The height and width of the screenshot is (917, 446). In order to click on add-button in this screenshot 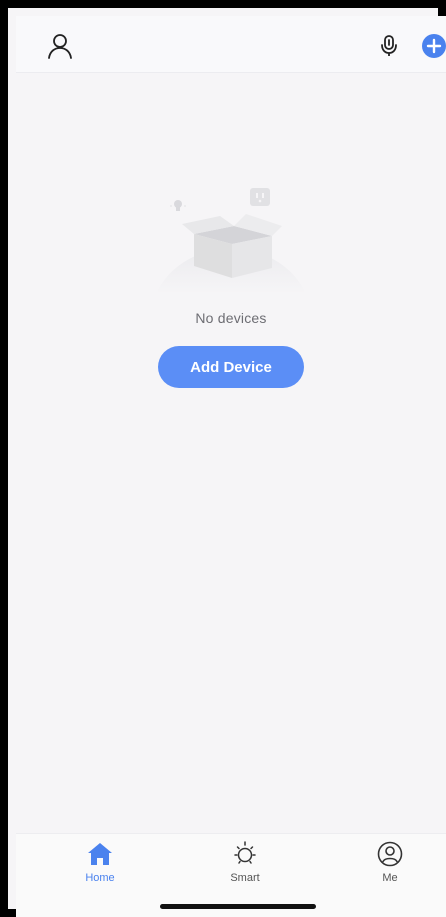, I will do `click(433, 46)`.